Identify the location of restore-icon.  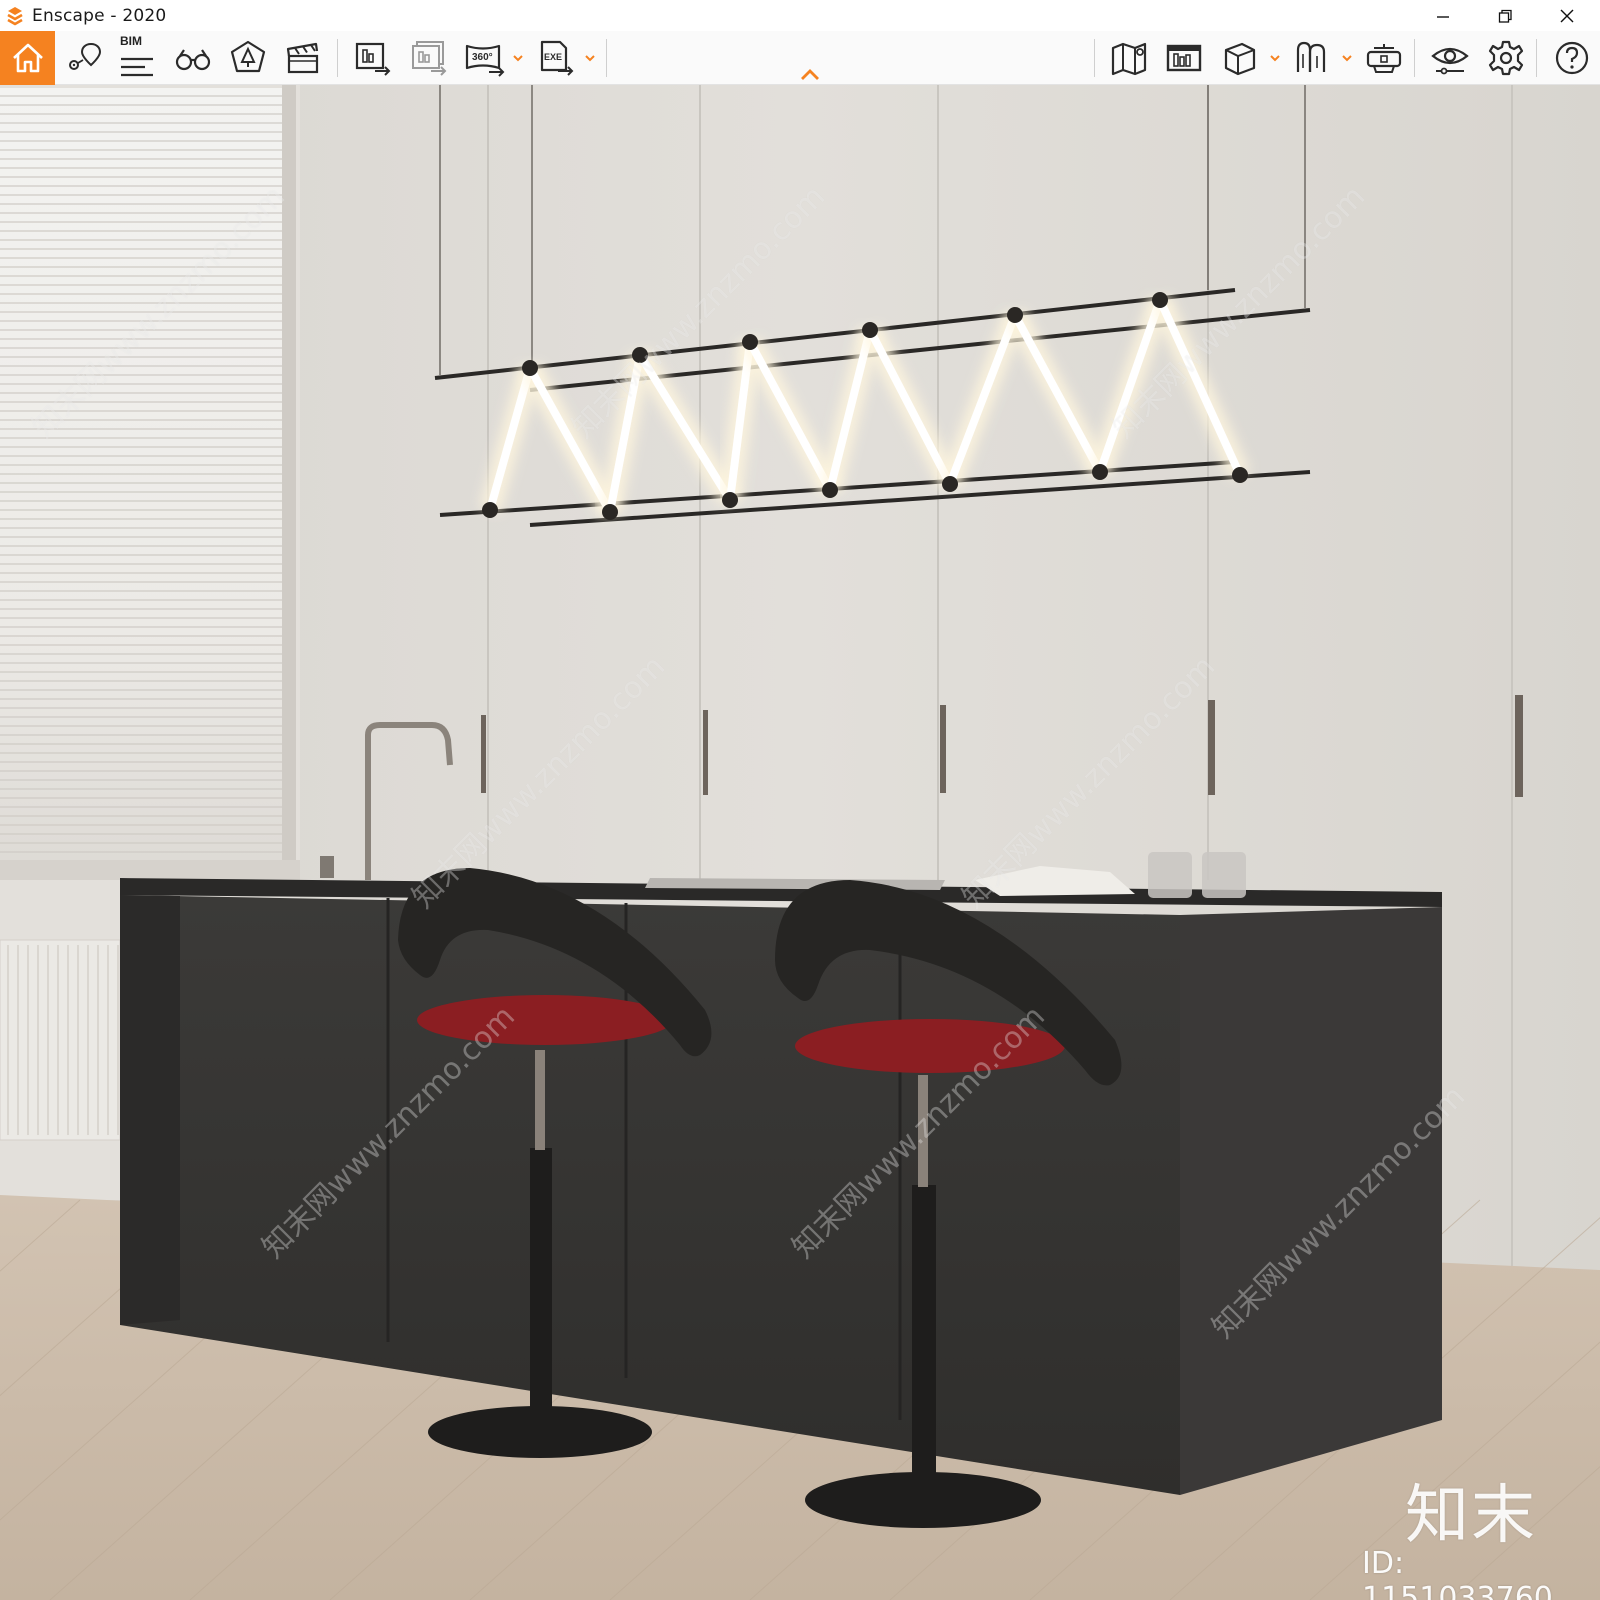
(1505, 16).